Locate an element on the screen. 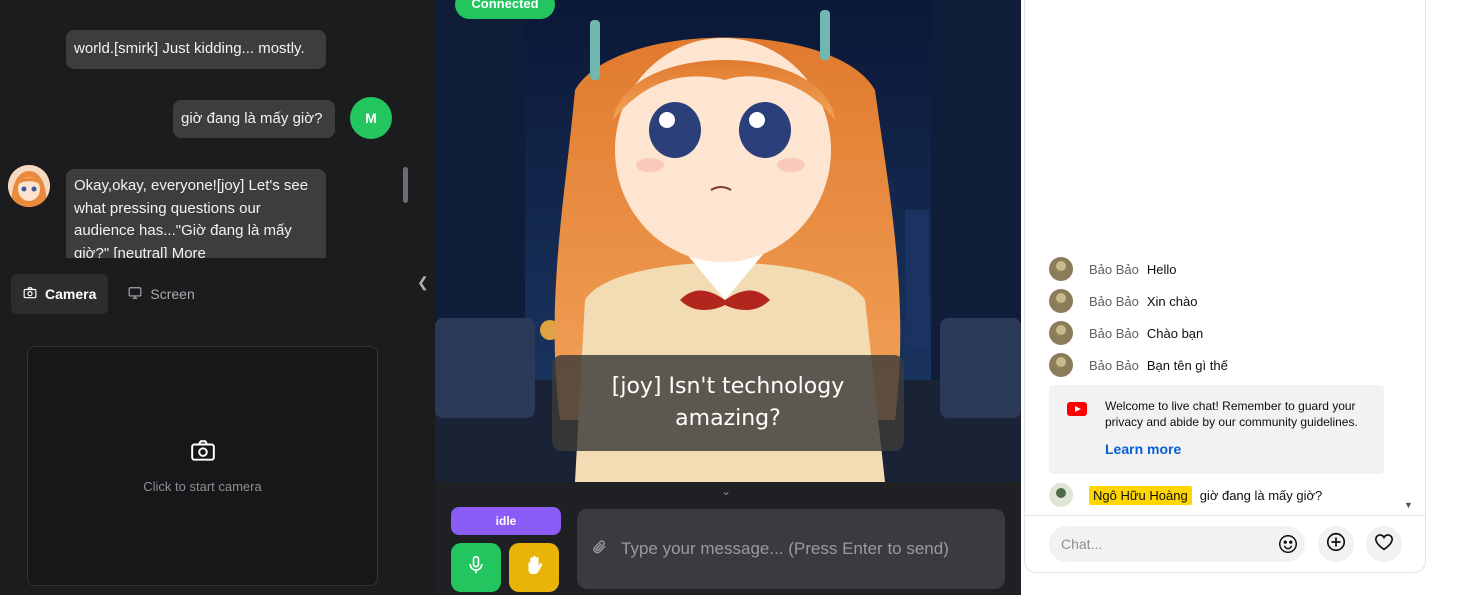  hand-icon is located at coordinates (534, 567).